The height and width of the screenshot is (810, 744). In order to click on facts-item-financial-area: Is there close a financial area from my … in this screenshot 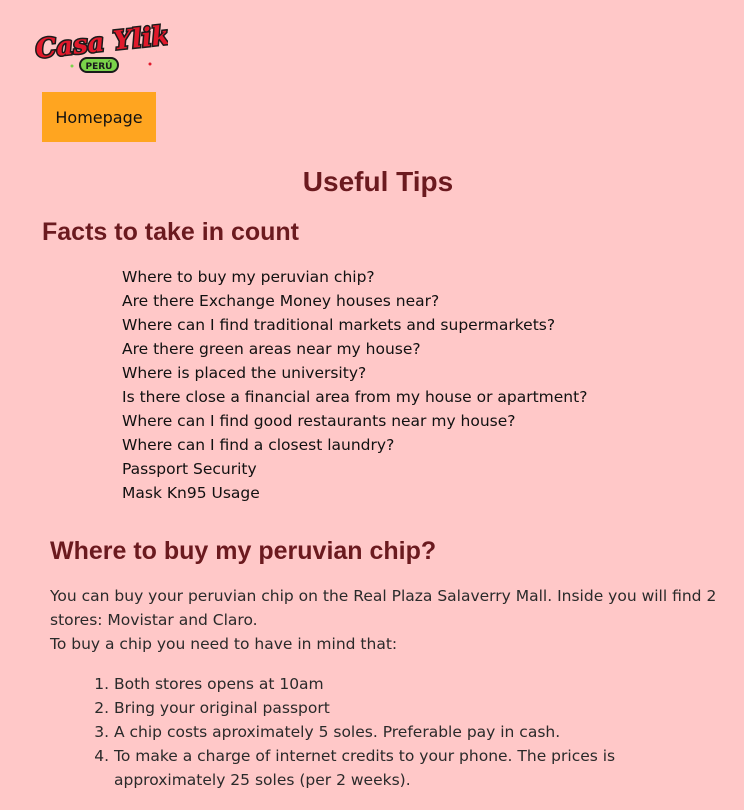, I will do `click(354, 397)`.